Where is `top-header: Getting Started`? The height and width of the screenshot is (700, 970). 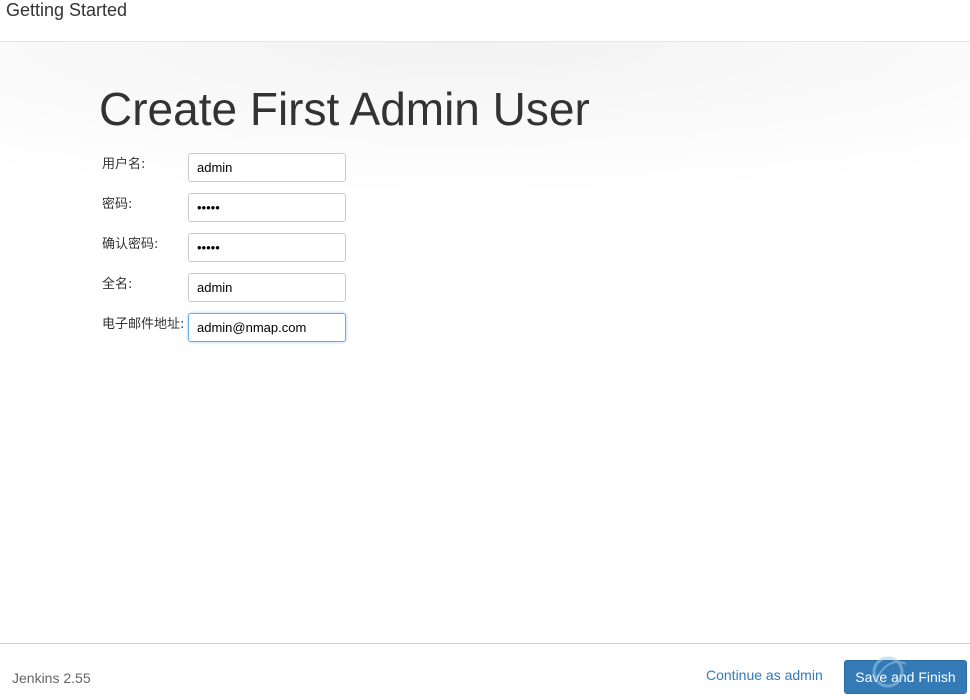
top-header: Getting Started is located at coordinates (485, 21).